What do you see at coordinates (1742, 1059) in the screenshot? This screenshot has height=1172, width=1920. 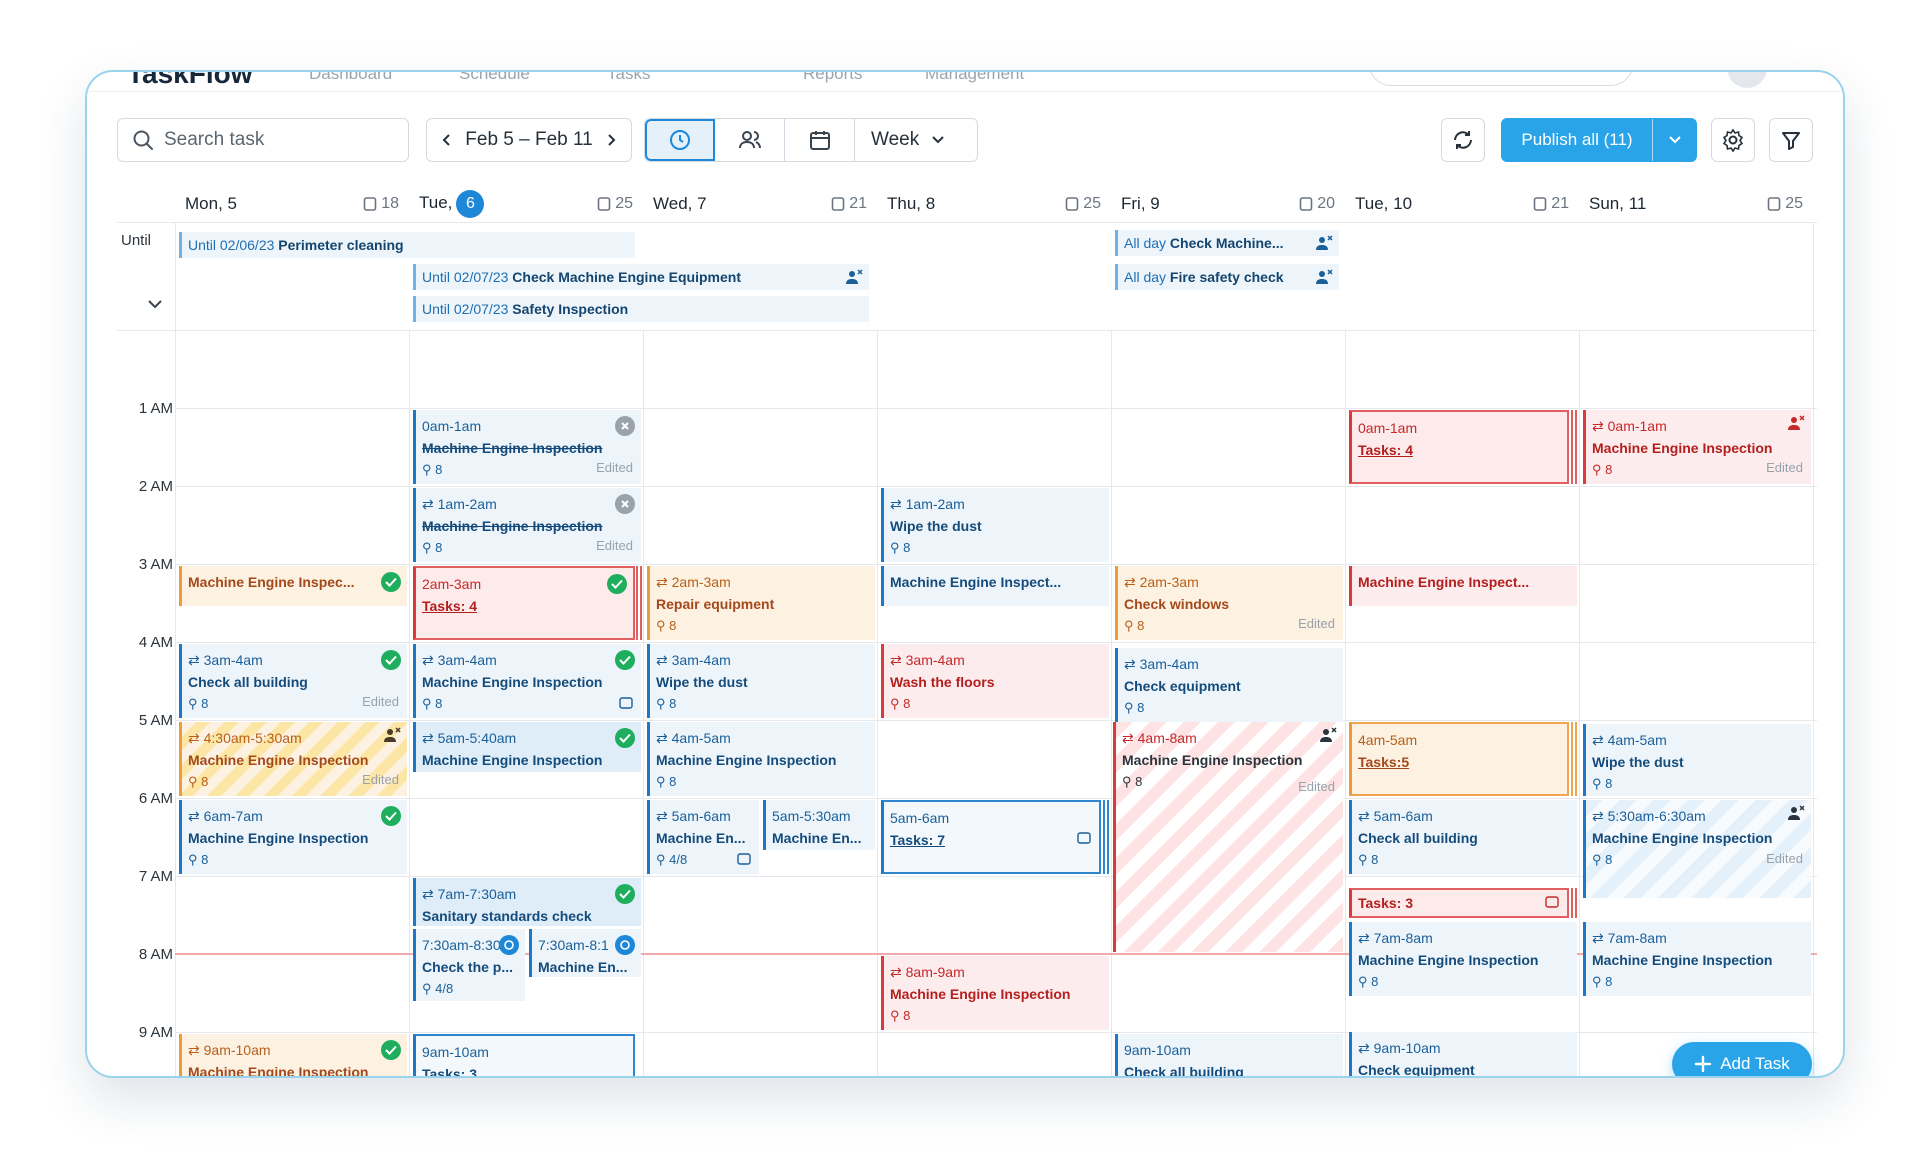 I see `add-task-button: Add Task` at bounding box center [1742, 1059].